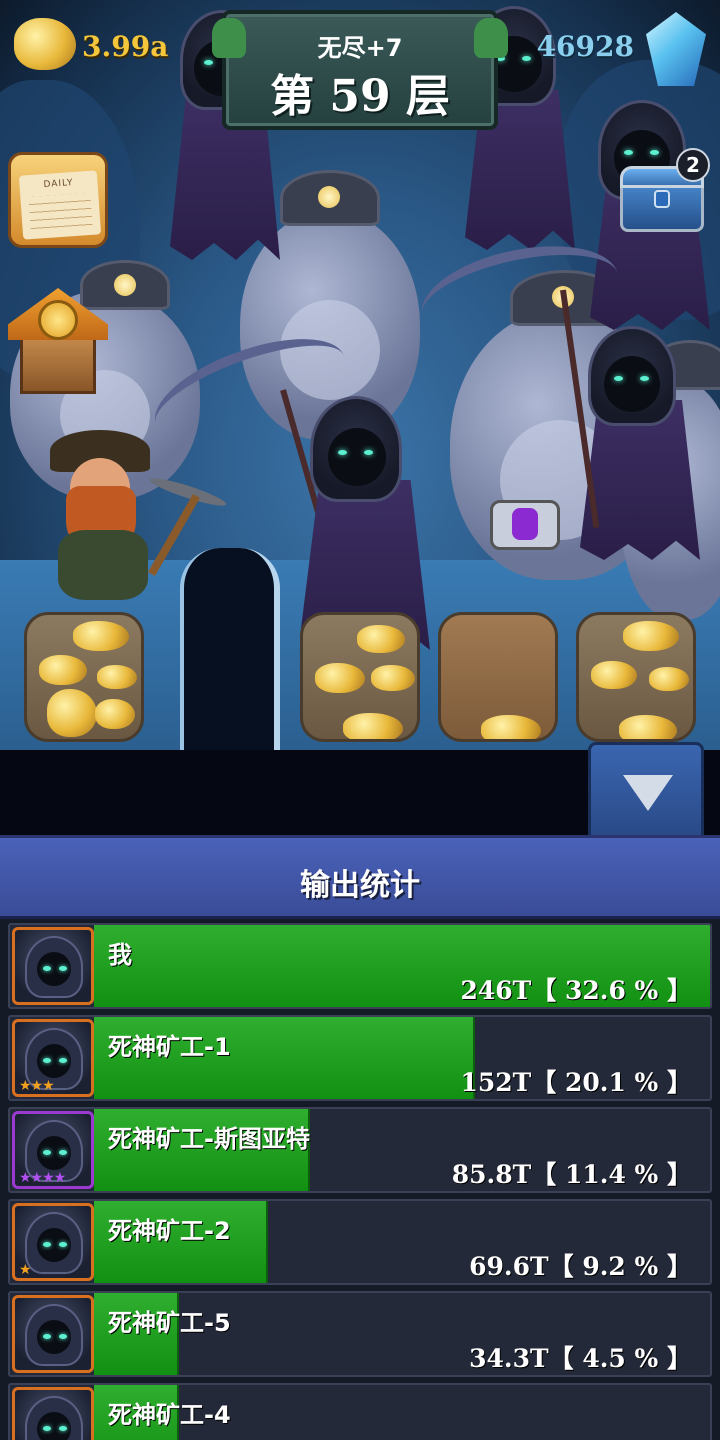  What do you see at coordinates (360, 1242) in the screenshot?
I see `stats-row: ★ 死神矿工-2 69.6T【 9.2 % 】` at bounding box center [360, 1242].